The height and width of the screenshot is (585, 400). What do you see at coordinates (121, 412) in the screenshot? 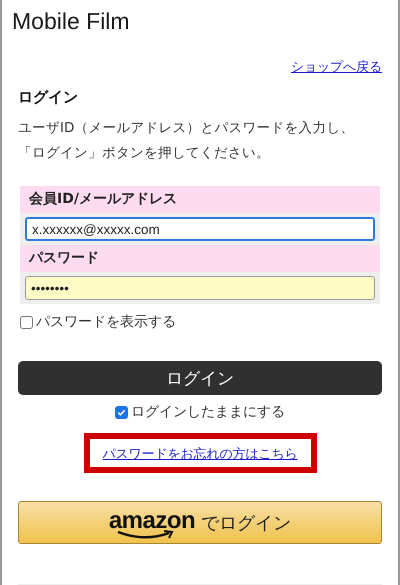
I see `keep-logged-in-checkbox` at bounding box center [121, 412].